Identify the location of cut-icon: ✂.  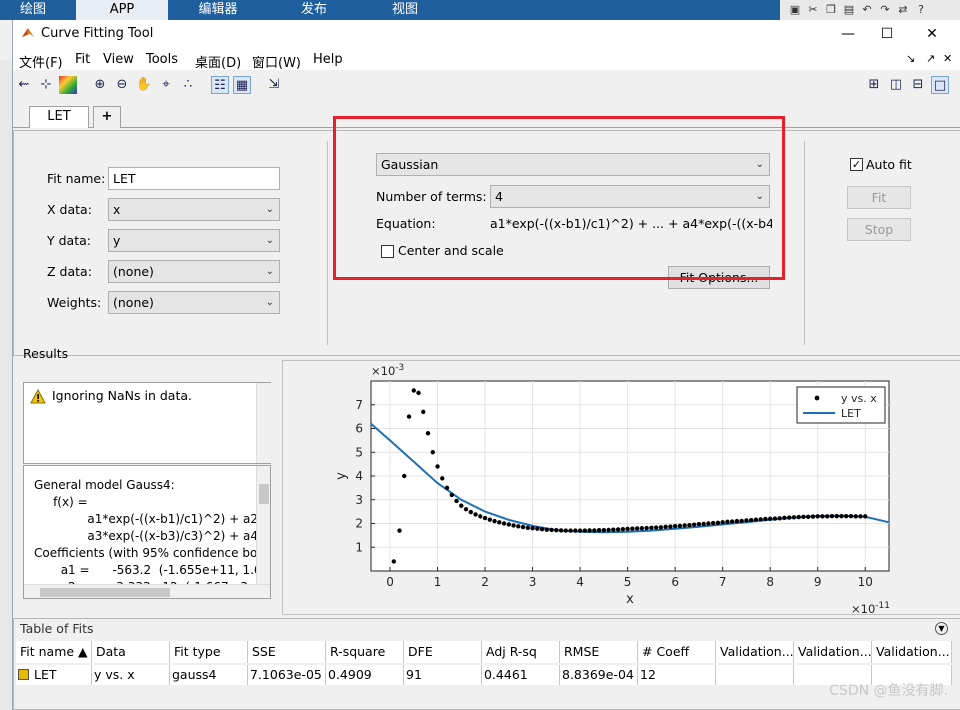
(813, 10).